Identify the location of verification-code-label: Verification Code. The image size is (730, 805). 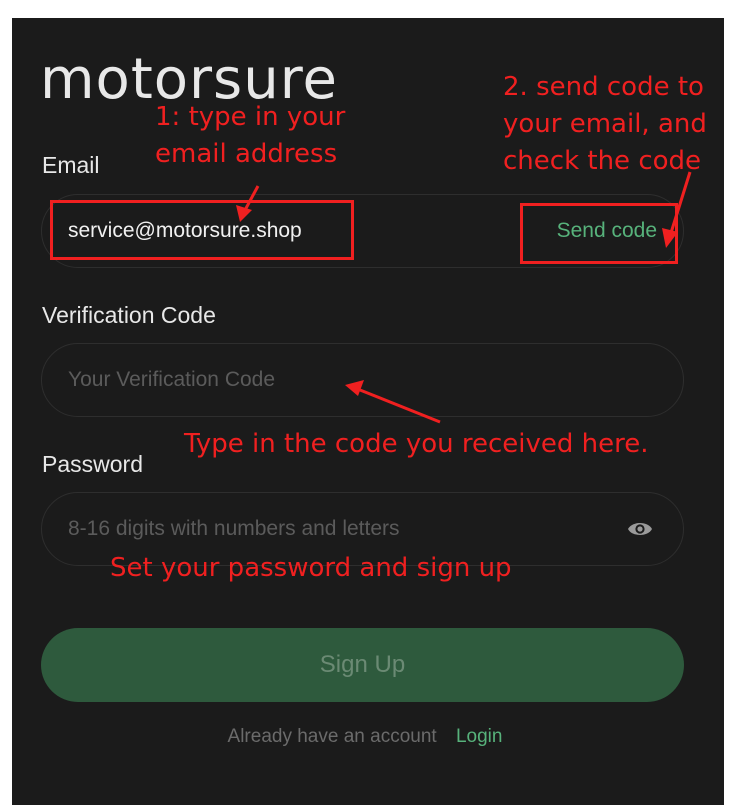
(129, 315).